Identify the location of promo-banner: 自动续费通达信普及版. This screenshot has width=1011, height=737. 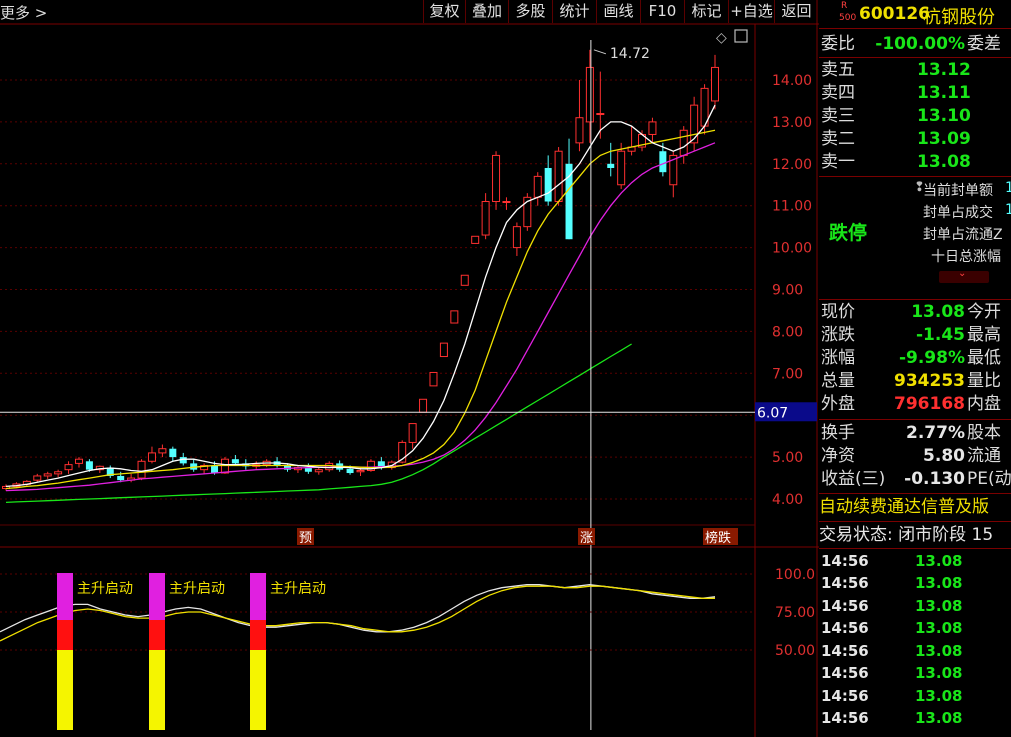
(915, 507).